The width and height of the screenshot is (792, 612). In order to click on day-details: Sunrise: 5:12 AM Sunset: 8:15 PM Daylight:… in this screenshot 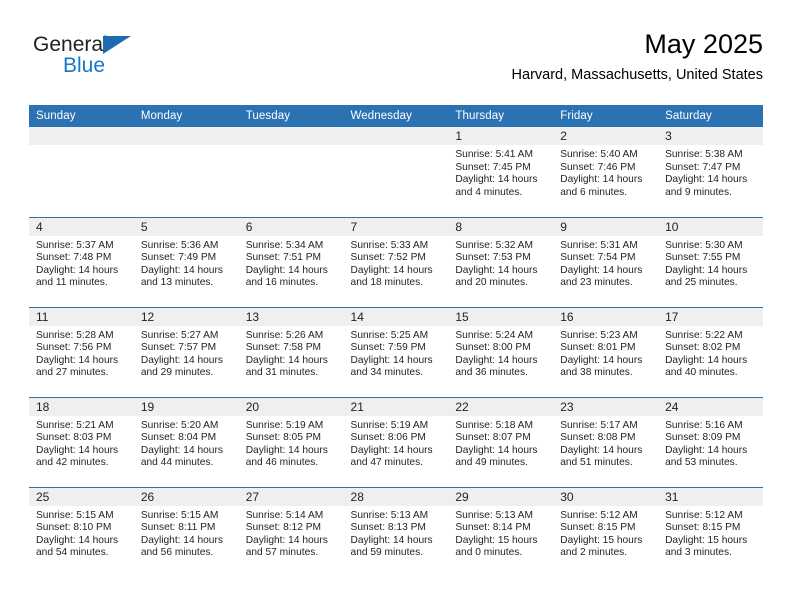, I will do `click(710, 533)`.